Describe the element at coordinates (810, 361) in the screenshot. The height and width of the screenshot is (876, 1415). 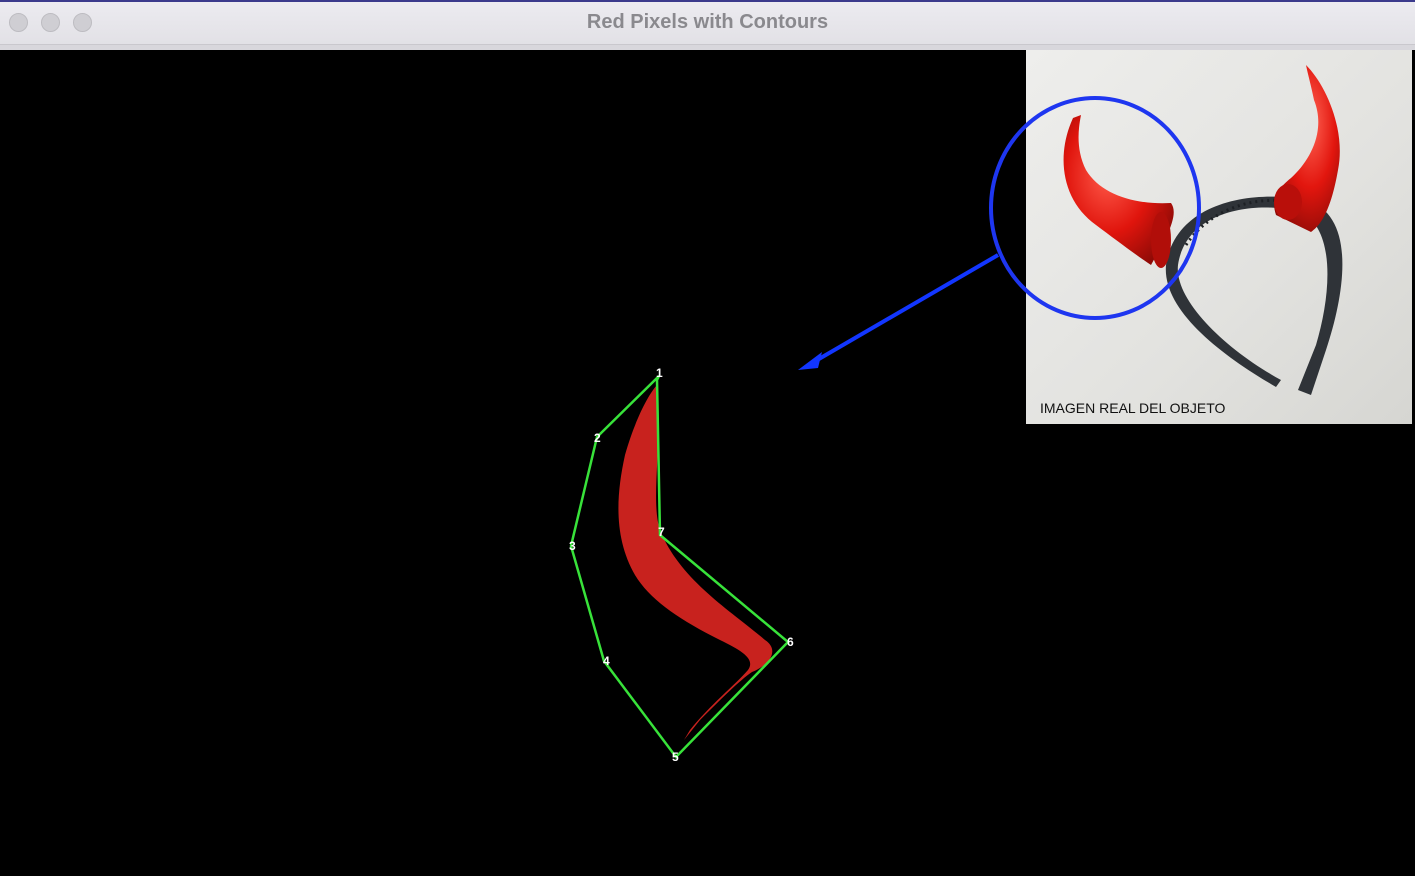
I see `pointer-arrow-head` at that location.